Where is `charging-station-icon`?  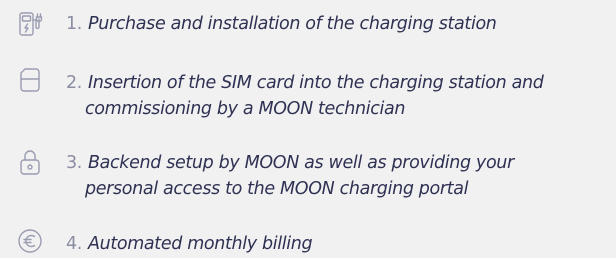 charging-station-icon is located at coordinates (30, 24).